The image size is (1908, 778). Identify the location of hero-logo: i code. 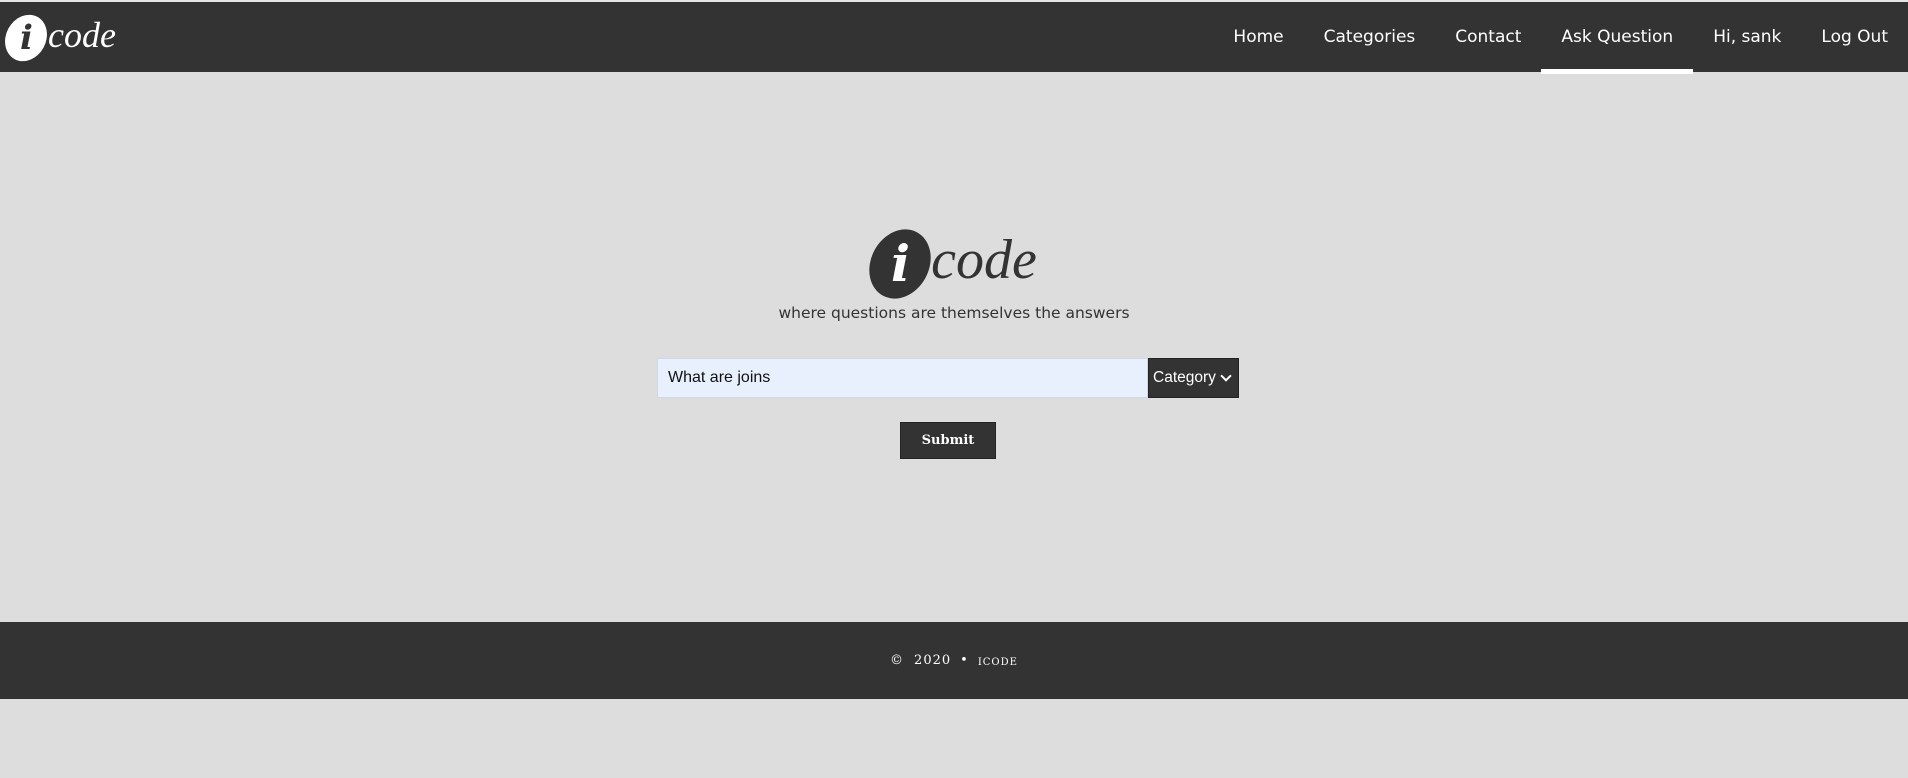
(947, 264).